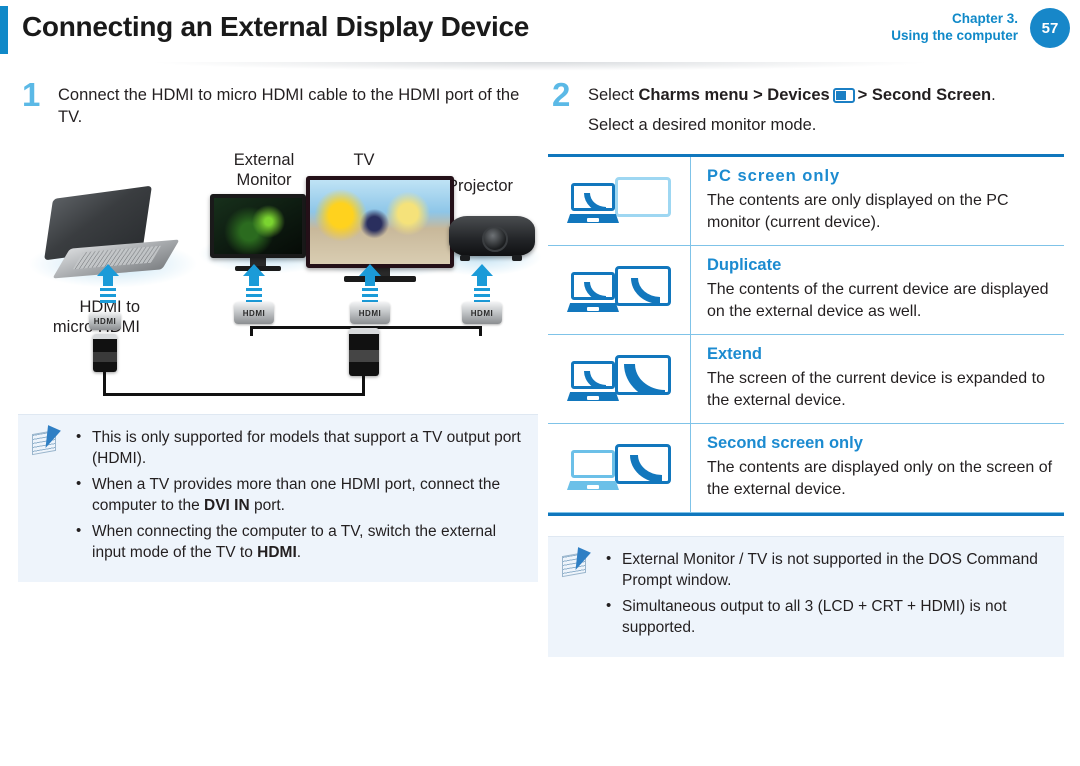 Image resolution: width=1080 pixels, height=766 pixels. I want to click on tv-arrow, so click(370, 284).